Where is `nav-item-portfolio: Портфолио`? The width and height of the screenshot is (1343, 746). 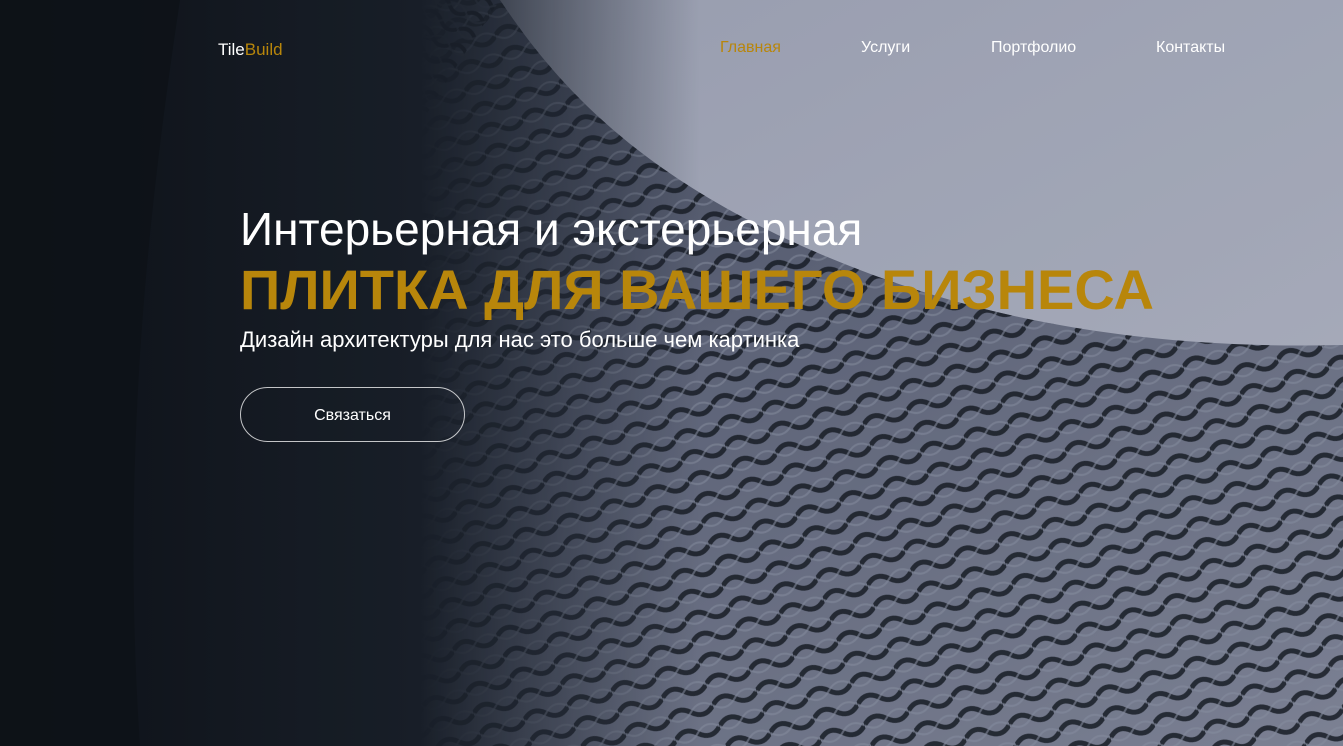 nav-item-portfolio: Портфолио is located at coordinates (1033, 48).